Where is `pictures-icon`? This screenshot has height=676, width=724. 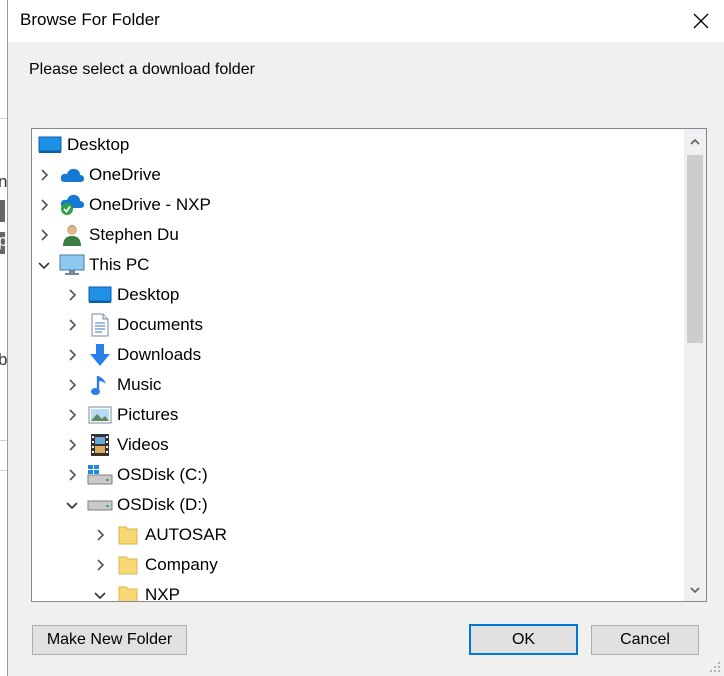
pictures-icon is located at coordinates (100, 415).